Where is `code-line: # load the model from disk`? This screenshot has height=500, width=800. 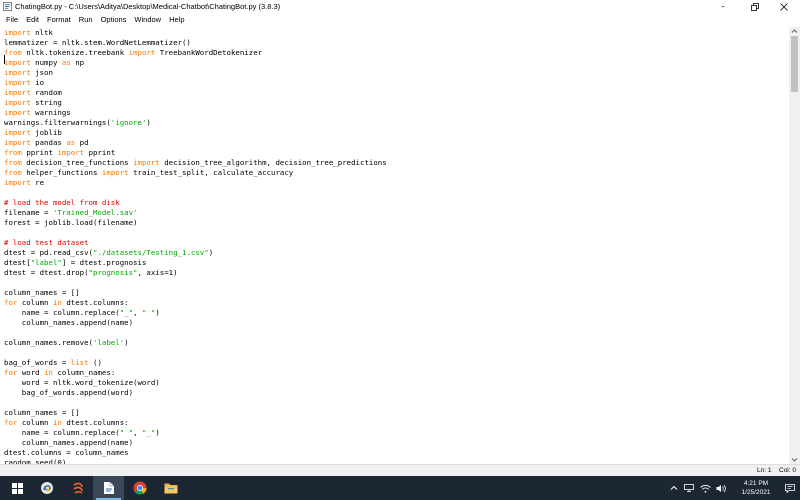 code-line: # load the model from disk is located at coordinates (195, 203).